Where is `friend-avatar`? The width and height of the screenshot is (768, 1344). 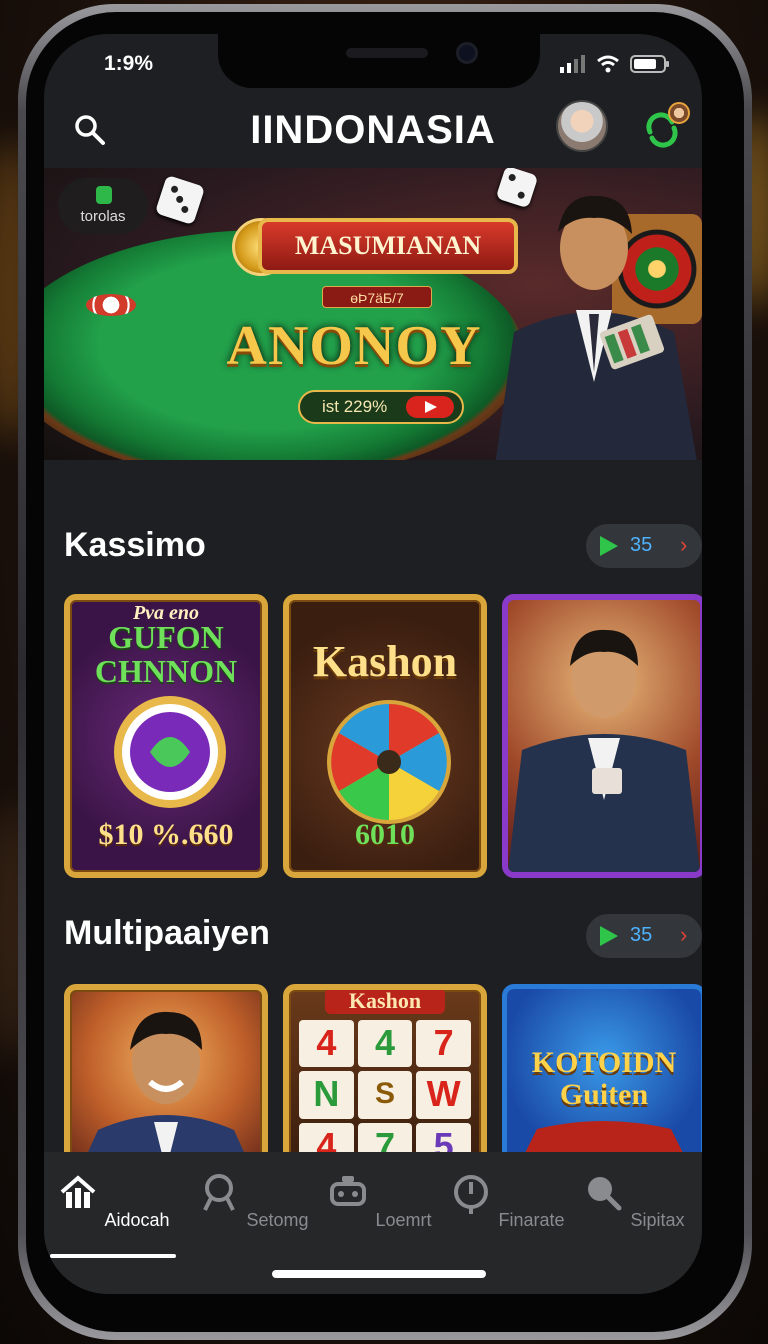
friend-avatar is located at coordinates (679, 113).